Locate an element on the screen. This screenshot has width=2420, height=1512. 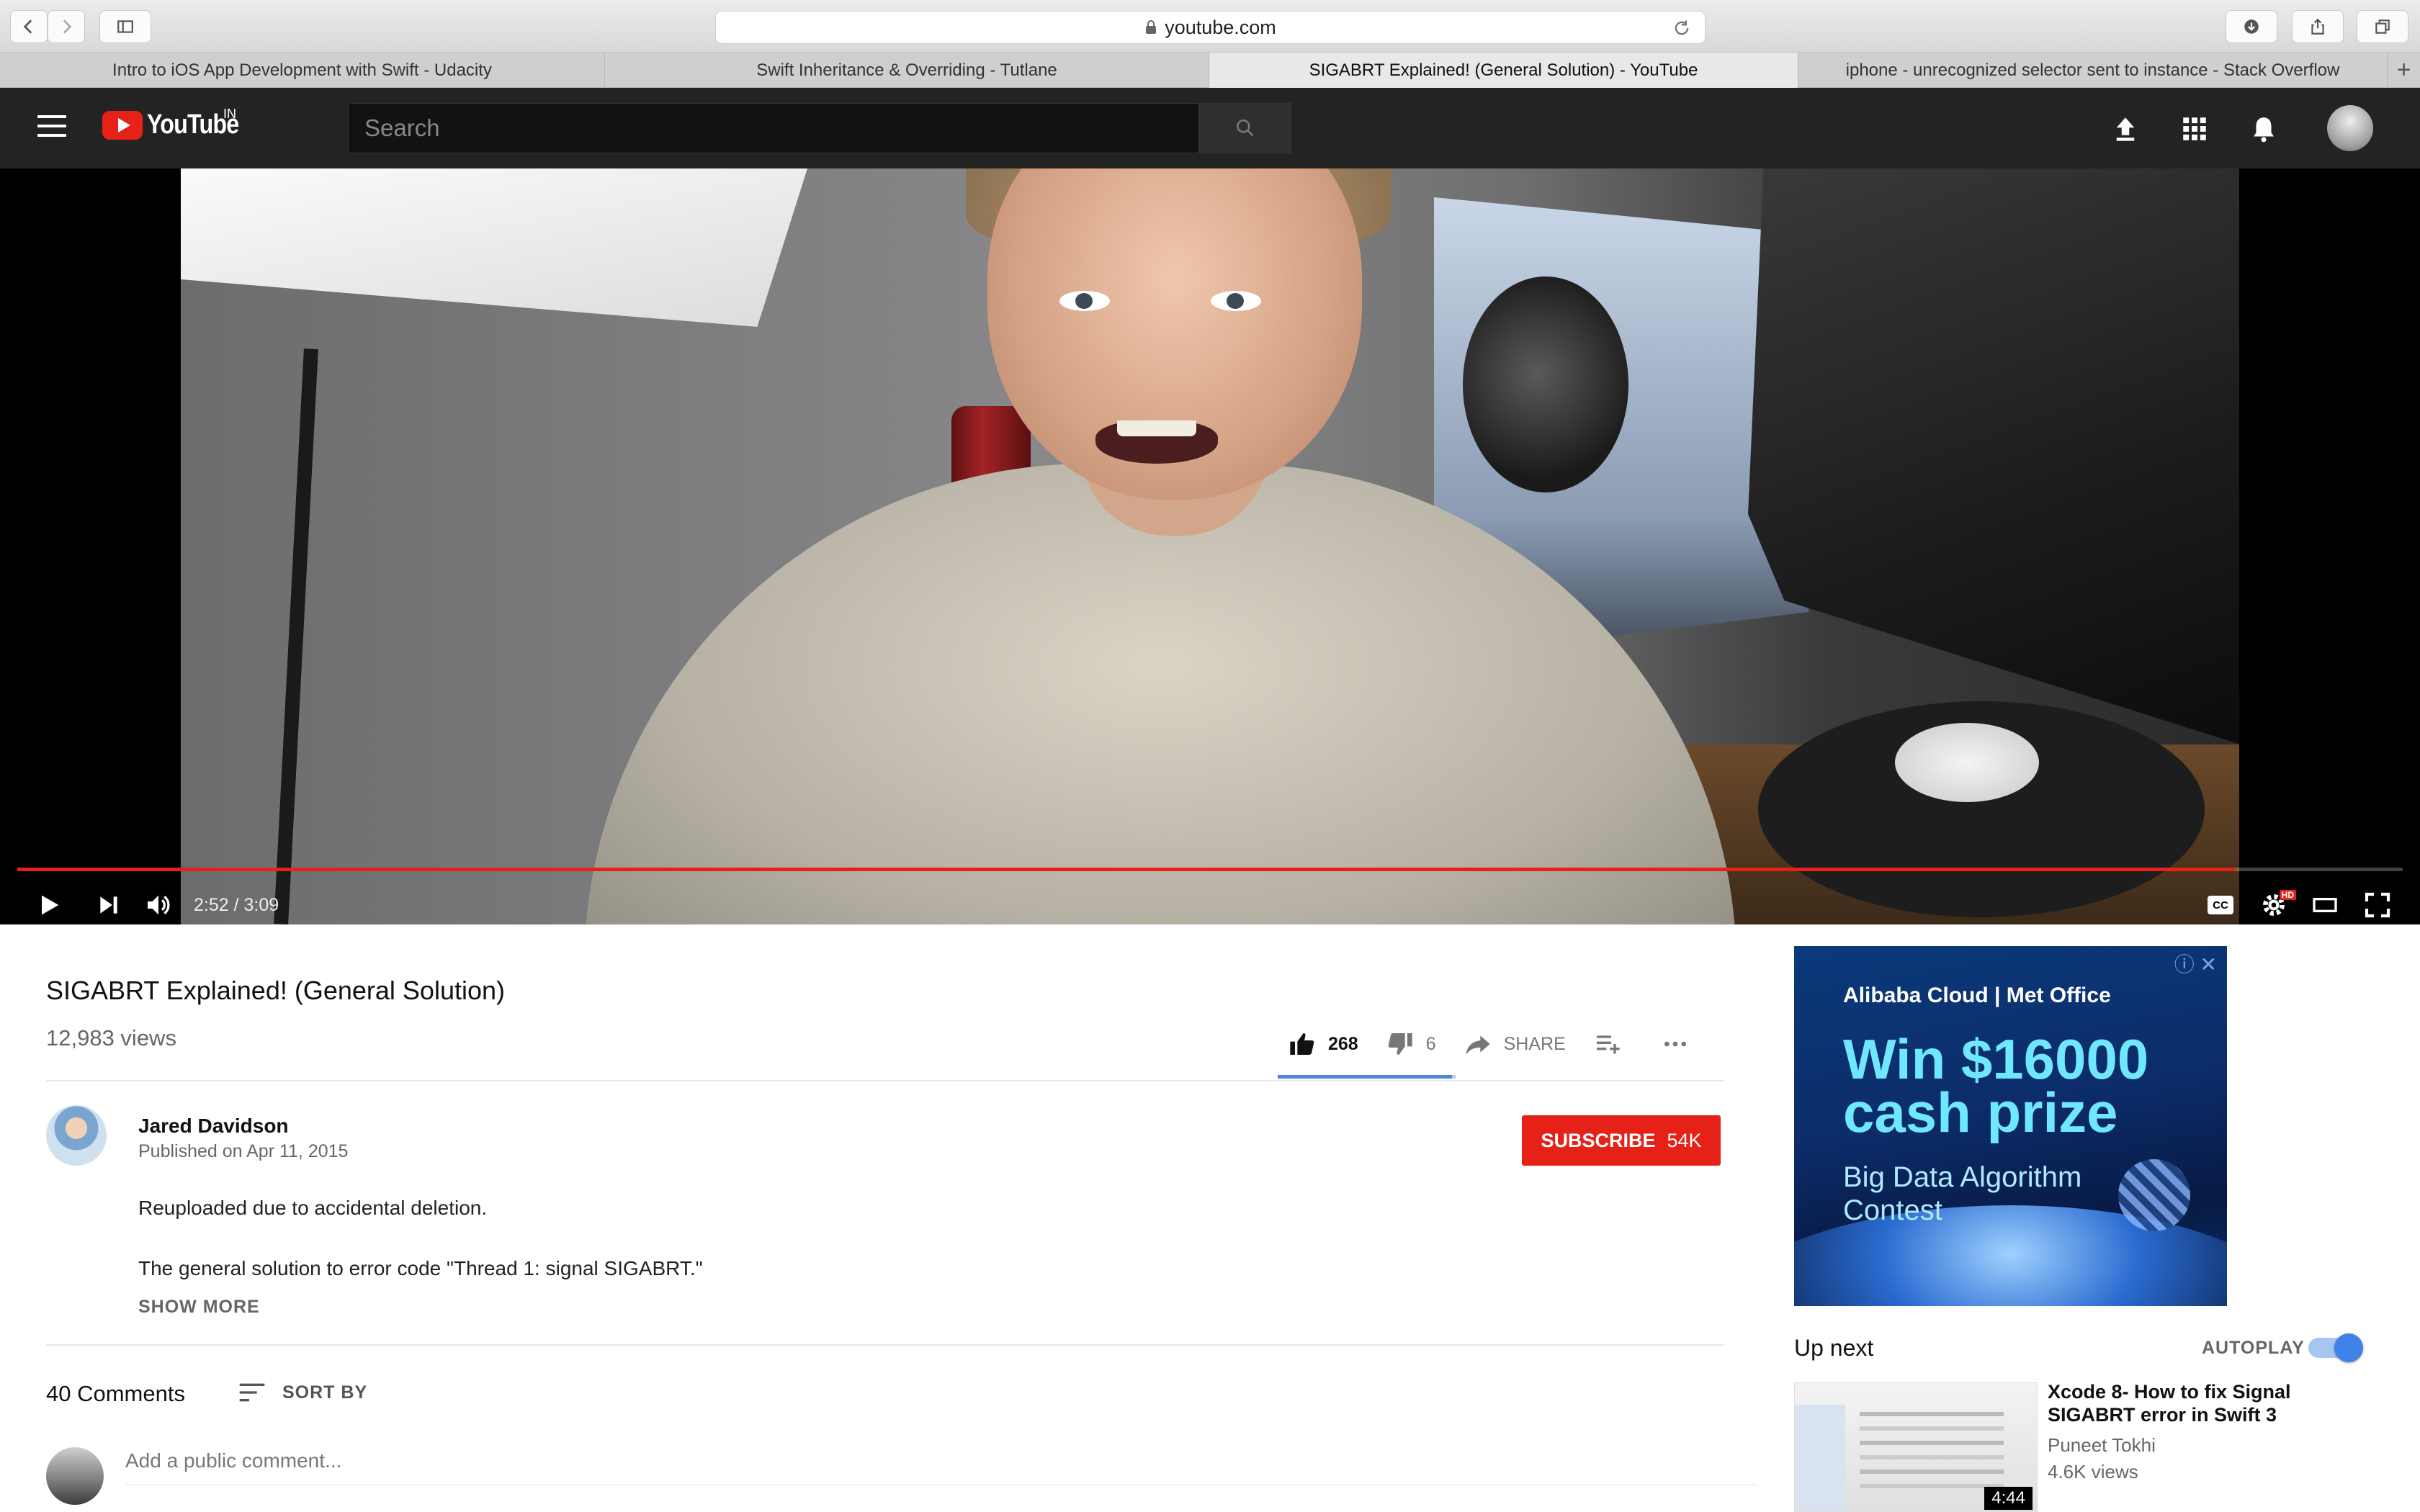
youtube-header: YouTube IN Search is located at coordinates (1210, 128).